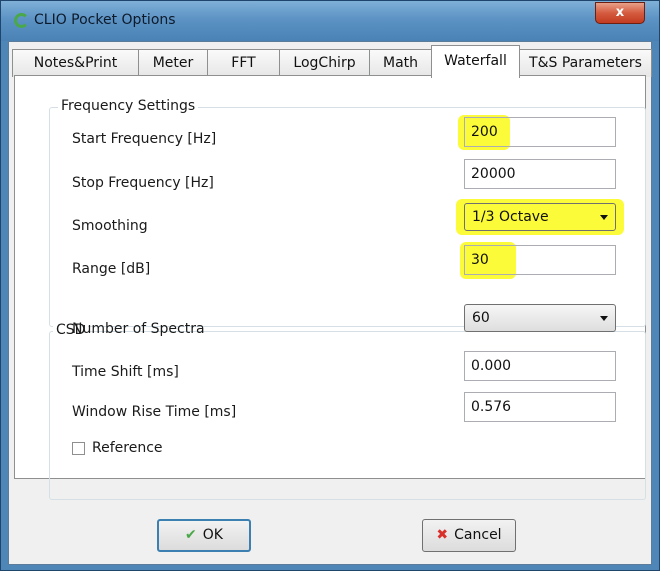  Describe the element at coordinates (481, 318) in the screenshot. I see `spectra-selected: 60` at that location.